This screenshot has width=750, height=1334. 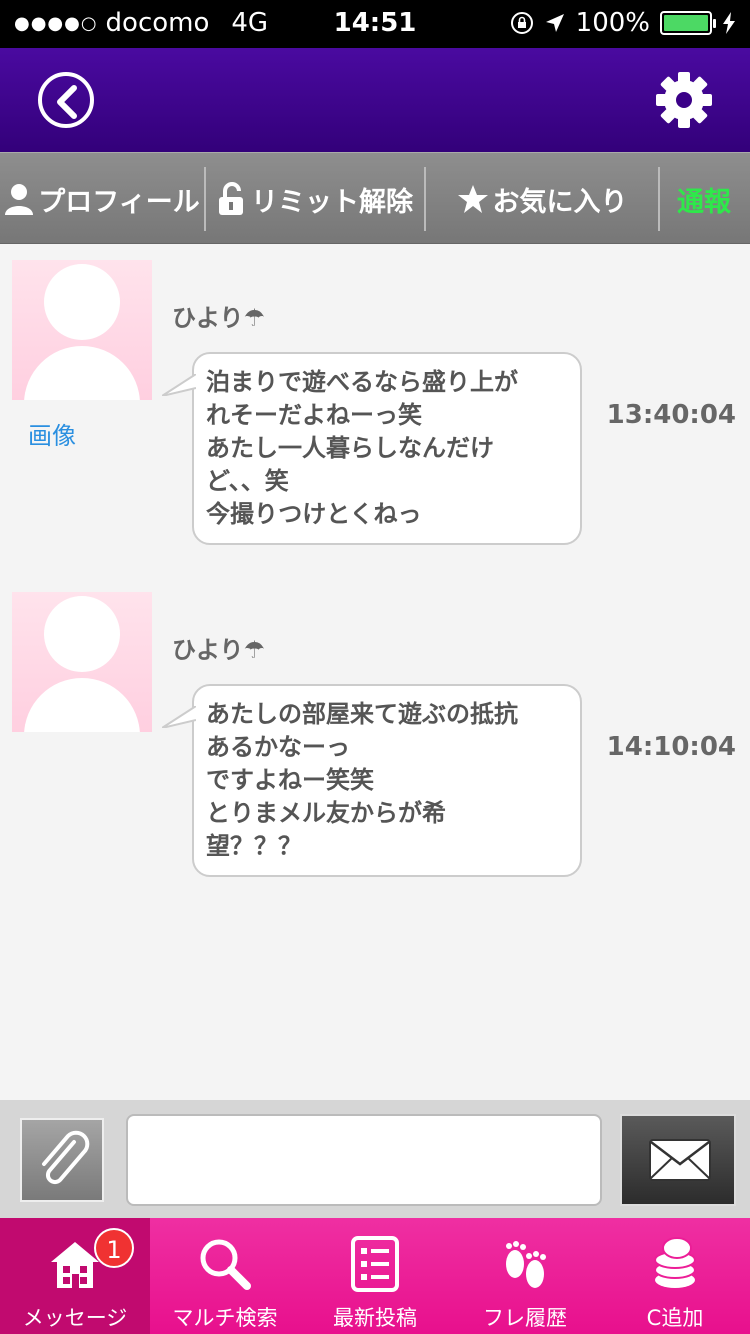 I want to click on battery-level, so click(x=686, y=23).